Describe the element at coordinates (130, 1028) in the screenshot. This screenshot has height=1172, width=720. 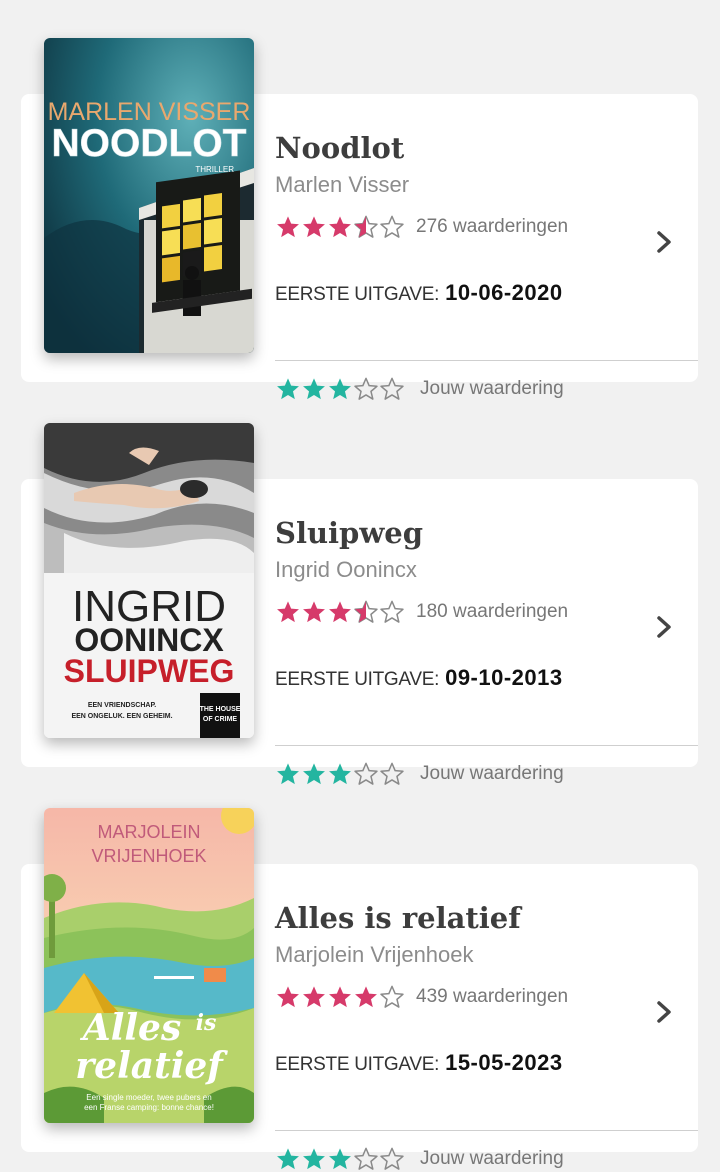
I see `cover-title-1: Alles` at that location.